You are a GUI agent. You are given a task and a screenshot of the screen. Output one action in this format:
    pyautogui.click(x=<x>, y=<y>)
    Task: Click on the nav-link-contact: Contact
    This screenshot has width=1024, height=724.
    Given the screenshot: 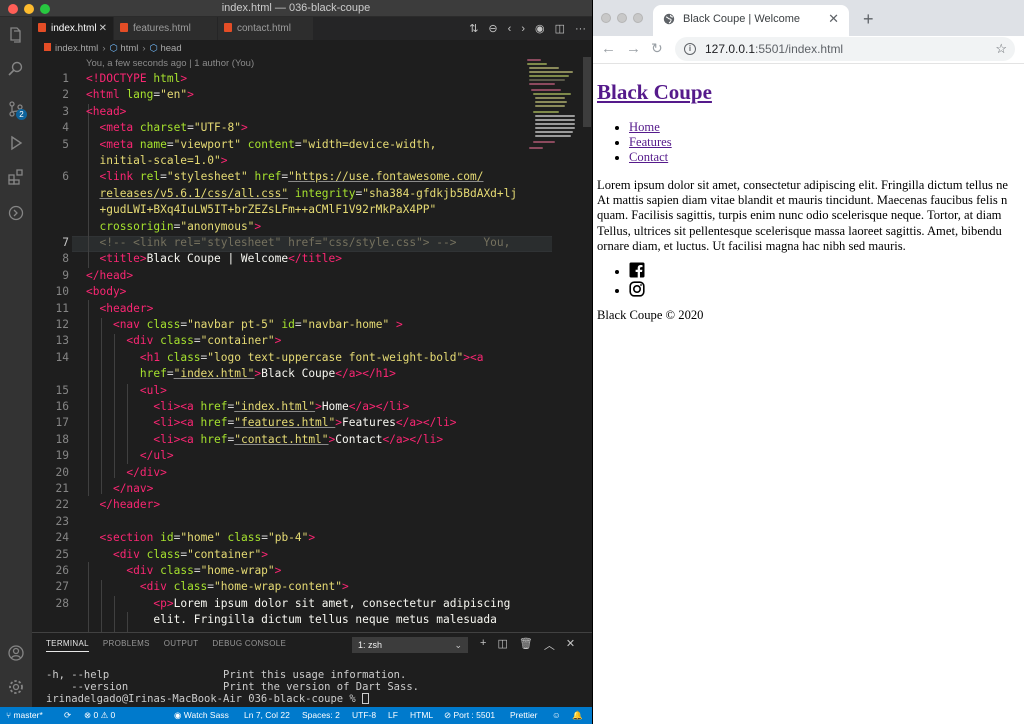 What is the action you would take?
    pyautogui.click(x=648, y=157)
    